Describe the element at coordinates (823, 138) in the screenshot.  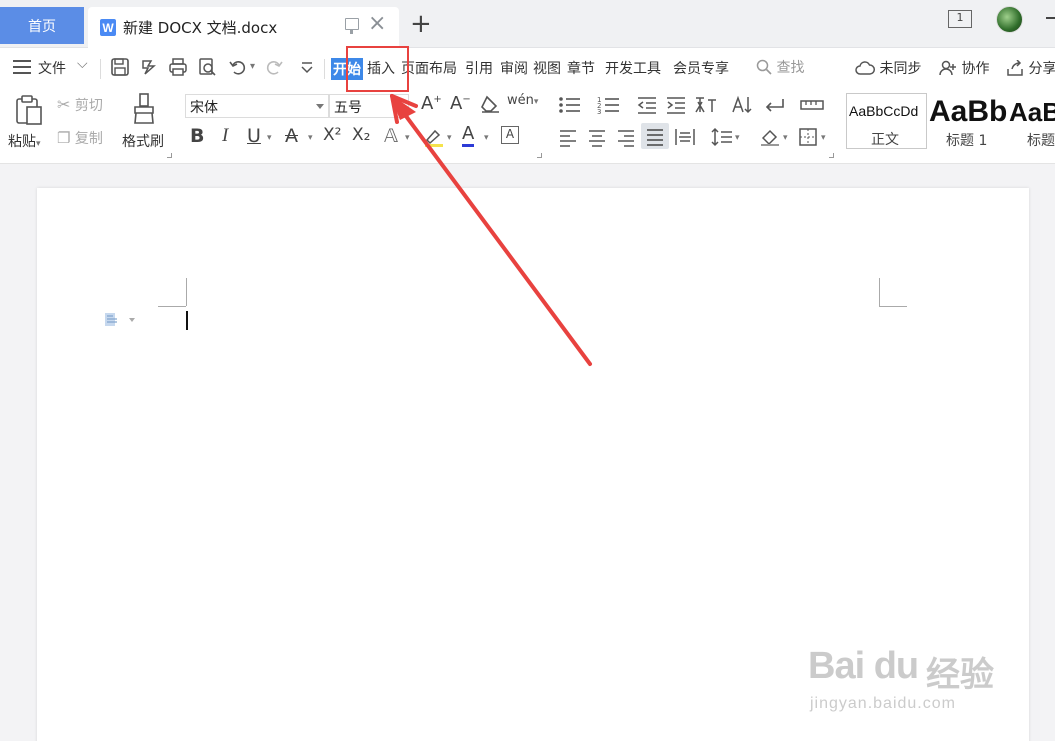
I see `borders-dropdown-icon: ▾` at that location.